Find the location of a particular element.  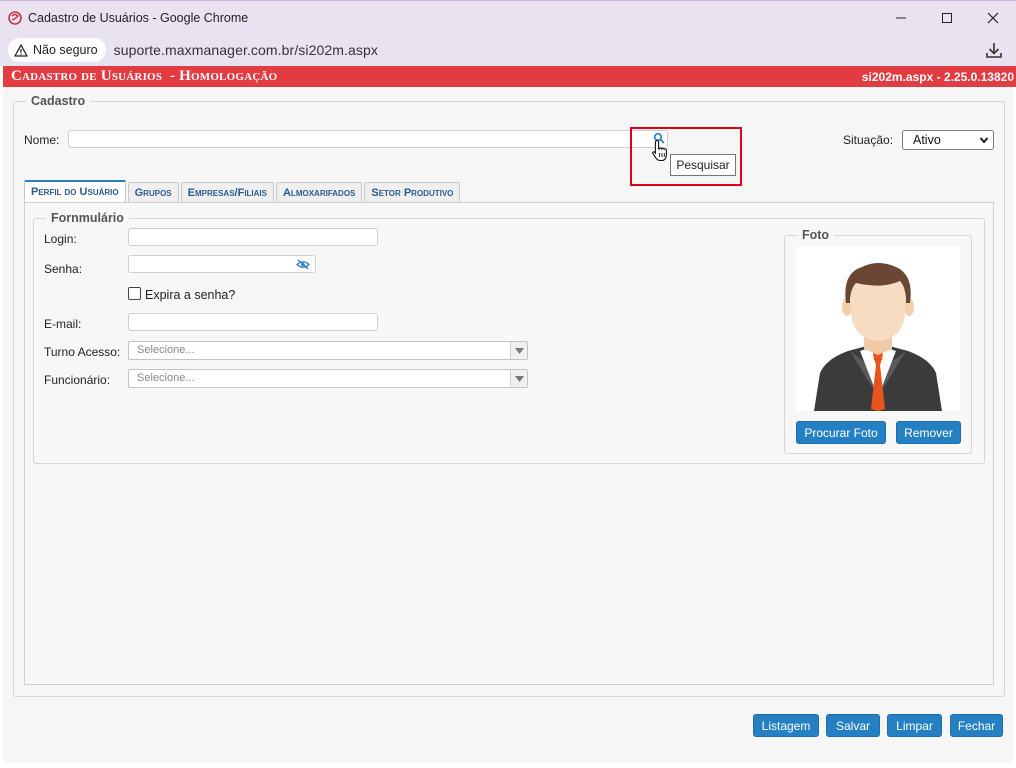

remover-foto-button: Remover is located at coordinates (928, 432).